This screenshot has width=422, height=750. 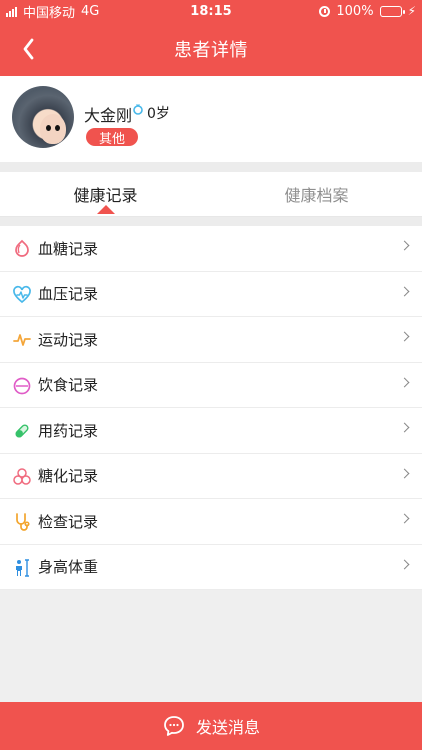 What do you see at coordinates (48, 128) in the screenshot?
I see `avatar-left-eye` at bounding box center [48, 128].